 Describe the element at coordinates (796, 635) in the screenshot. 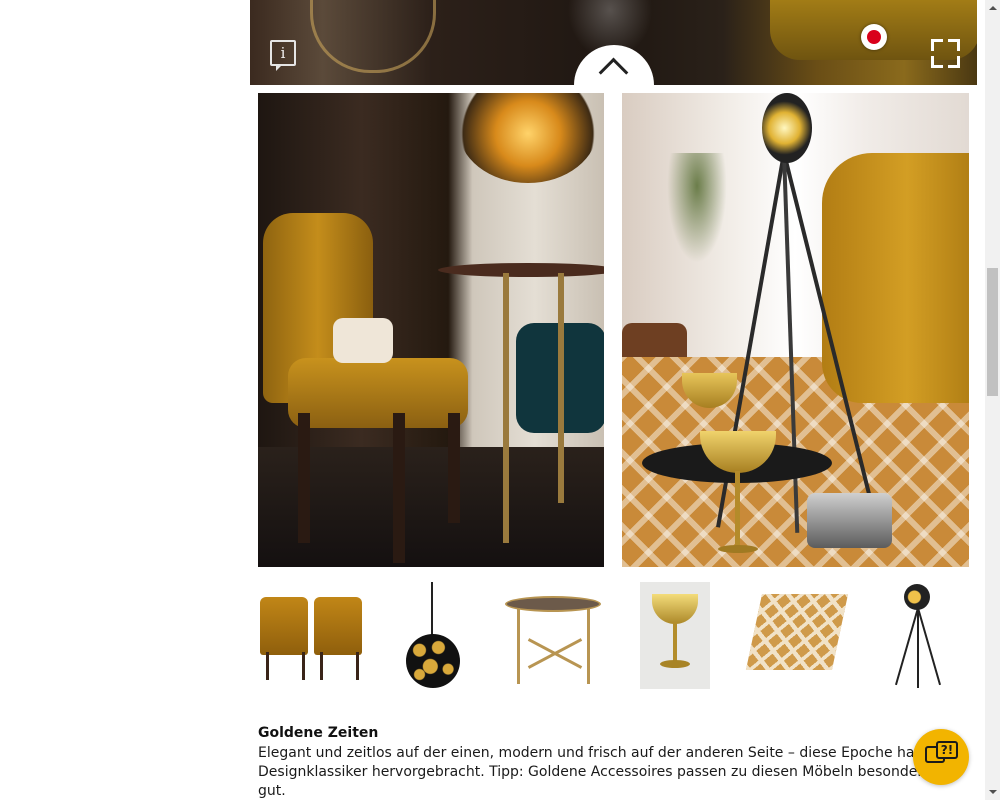

I see `product-thumb-rug` at that location.